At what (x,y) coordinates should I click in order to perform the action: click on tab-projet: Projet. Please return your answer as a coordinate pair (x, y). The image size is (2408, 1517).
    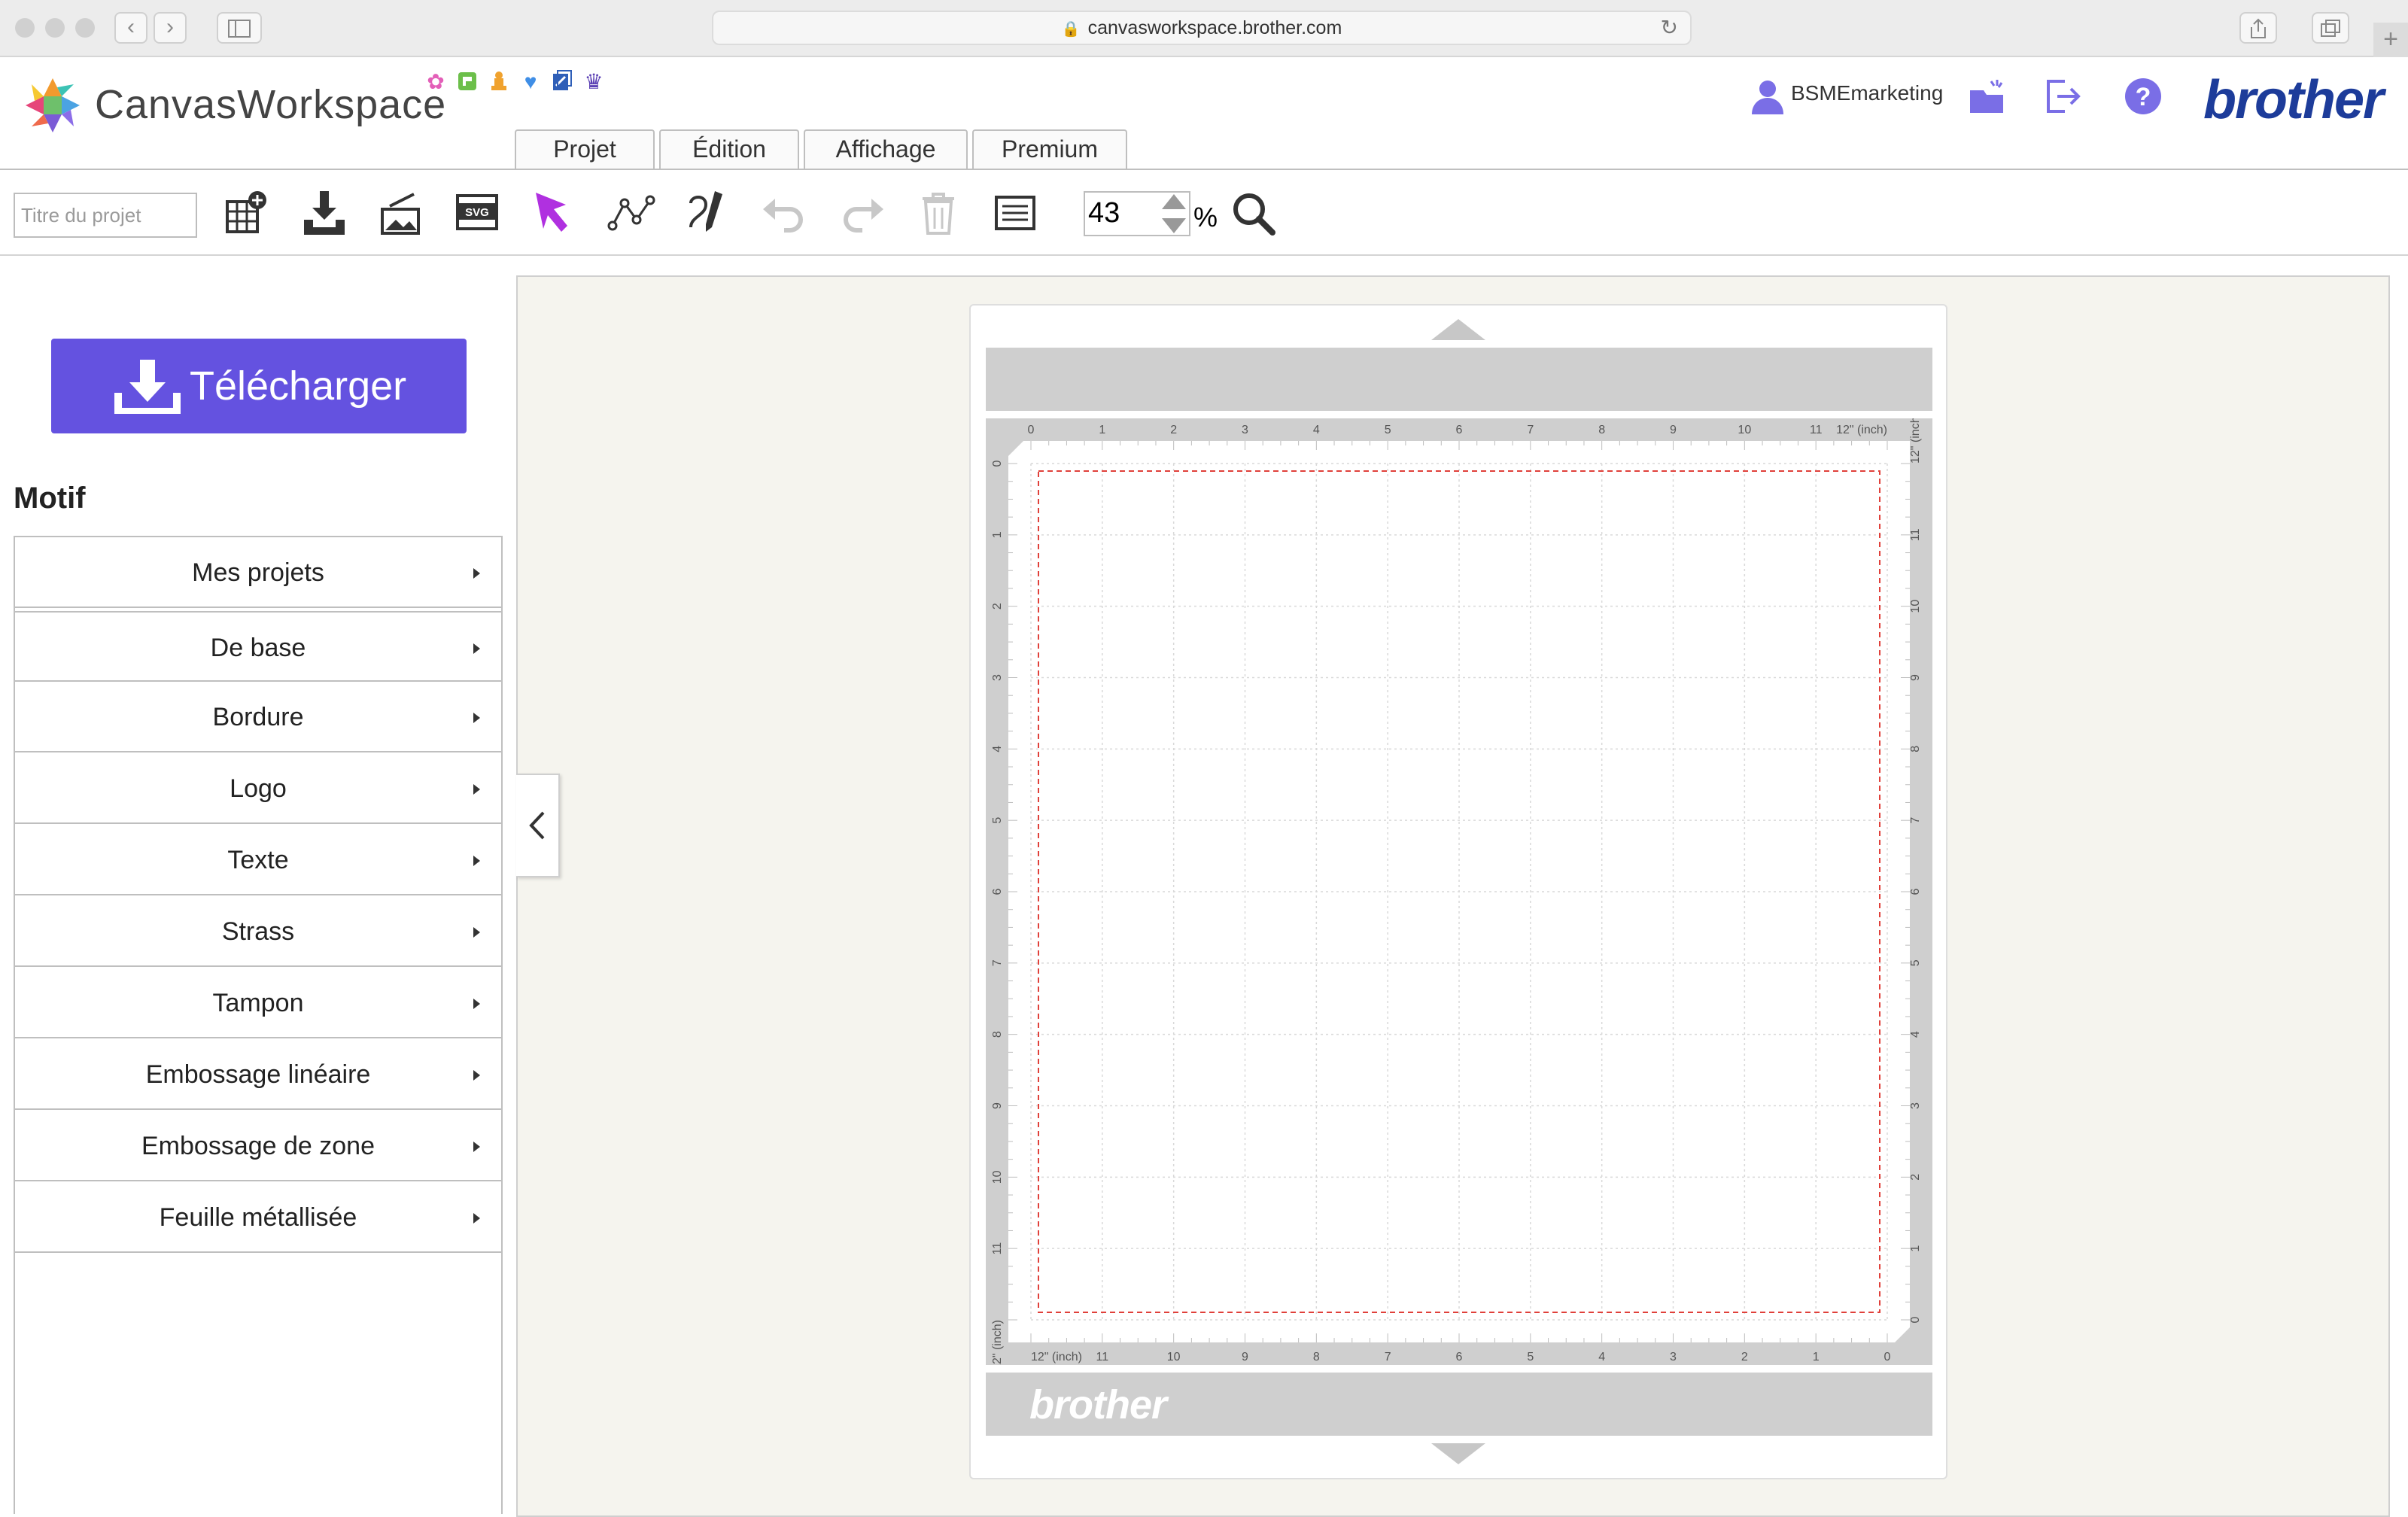
    Looking at the image, I should click on (585, 149).